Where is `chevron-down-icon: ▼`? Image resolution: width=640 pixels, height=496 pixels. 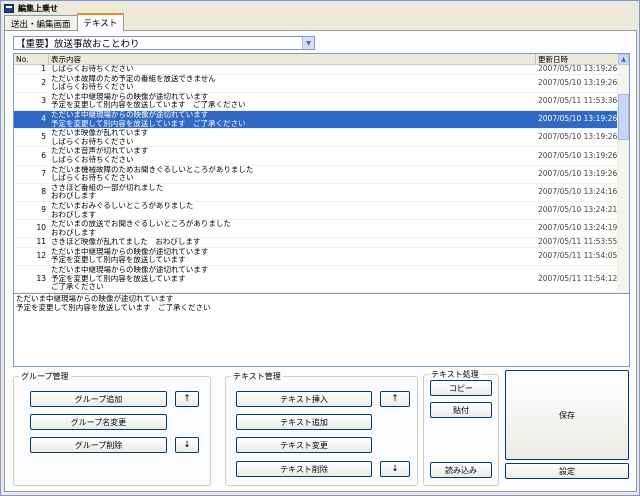 chevron-down-icon: ▼ is located at coordinates (308, 43).